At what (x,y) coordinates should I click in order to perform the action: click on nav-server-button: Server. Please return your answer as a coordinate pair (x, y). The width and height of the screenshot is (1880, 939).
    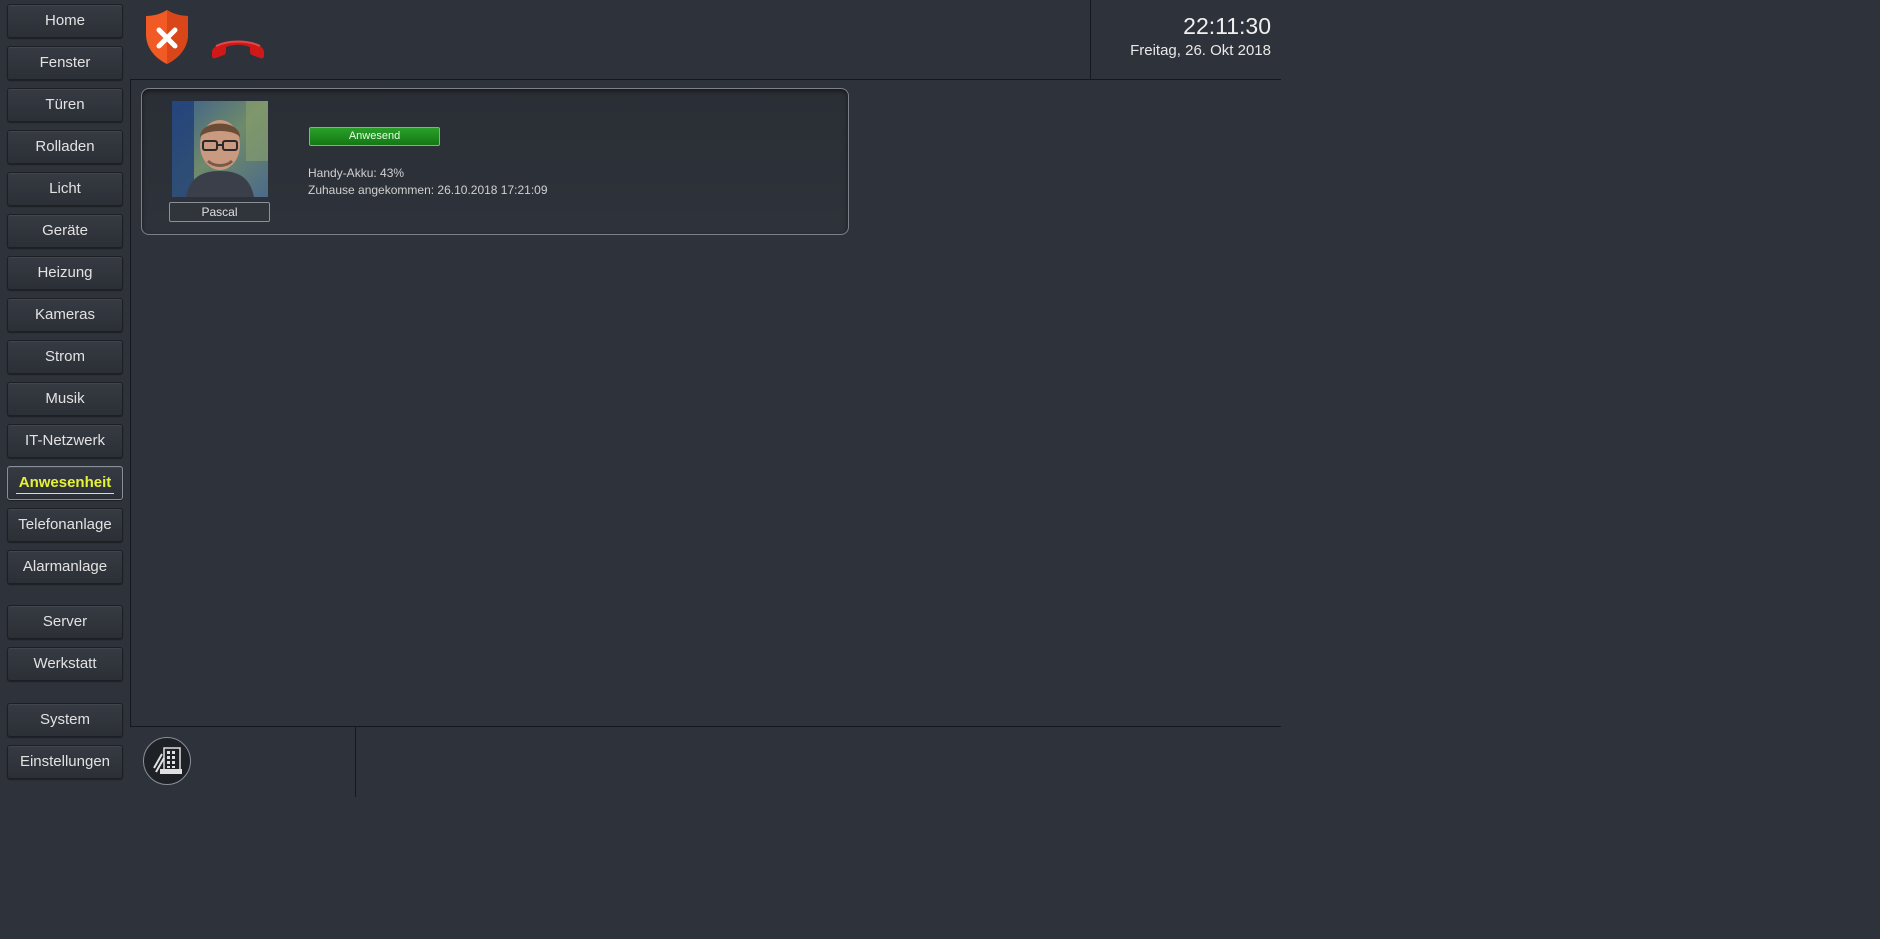
    Looking at the image, I should click on (65, 622).